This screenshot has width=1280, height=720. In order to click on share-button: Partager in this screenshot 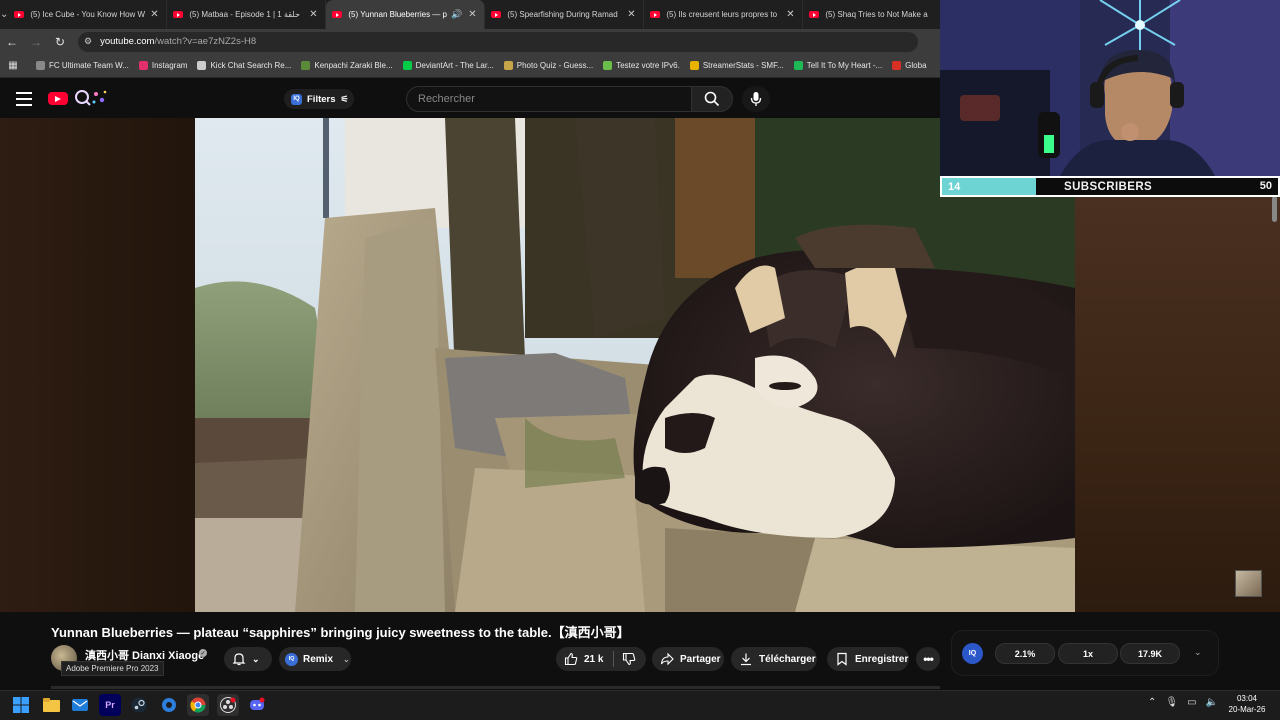, I will do `click(688, 659)`.